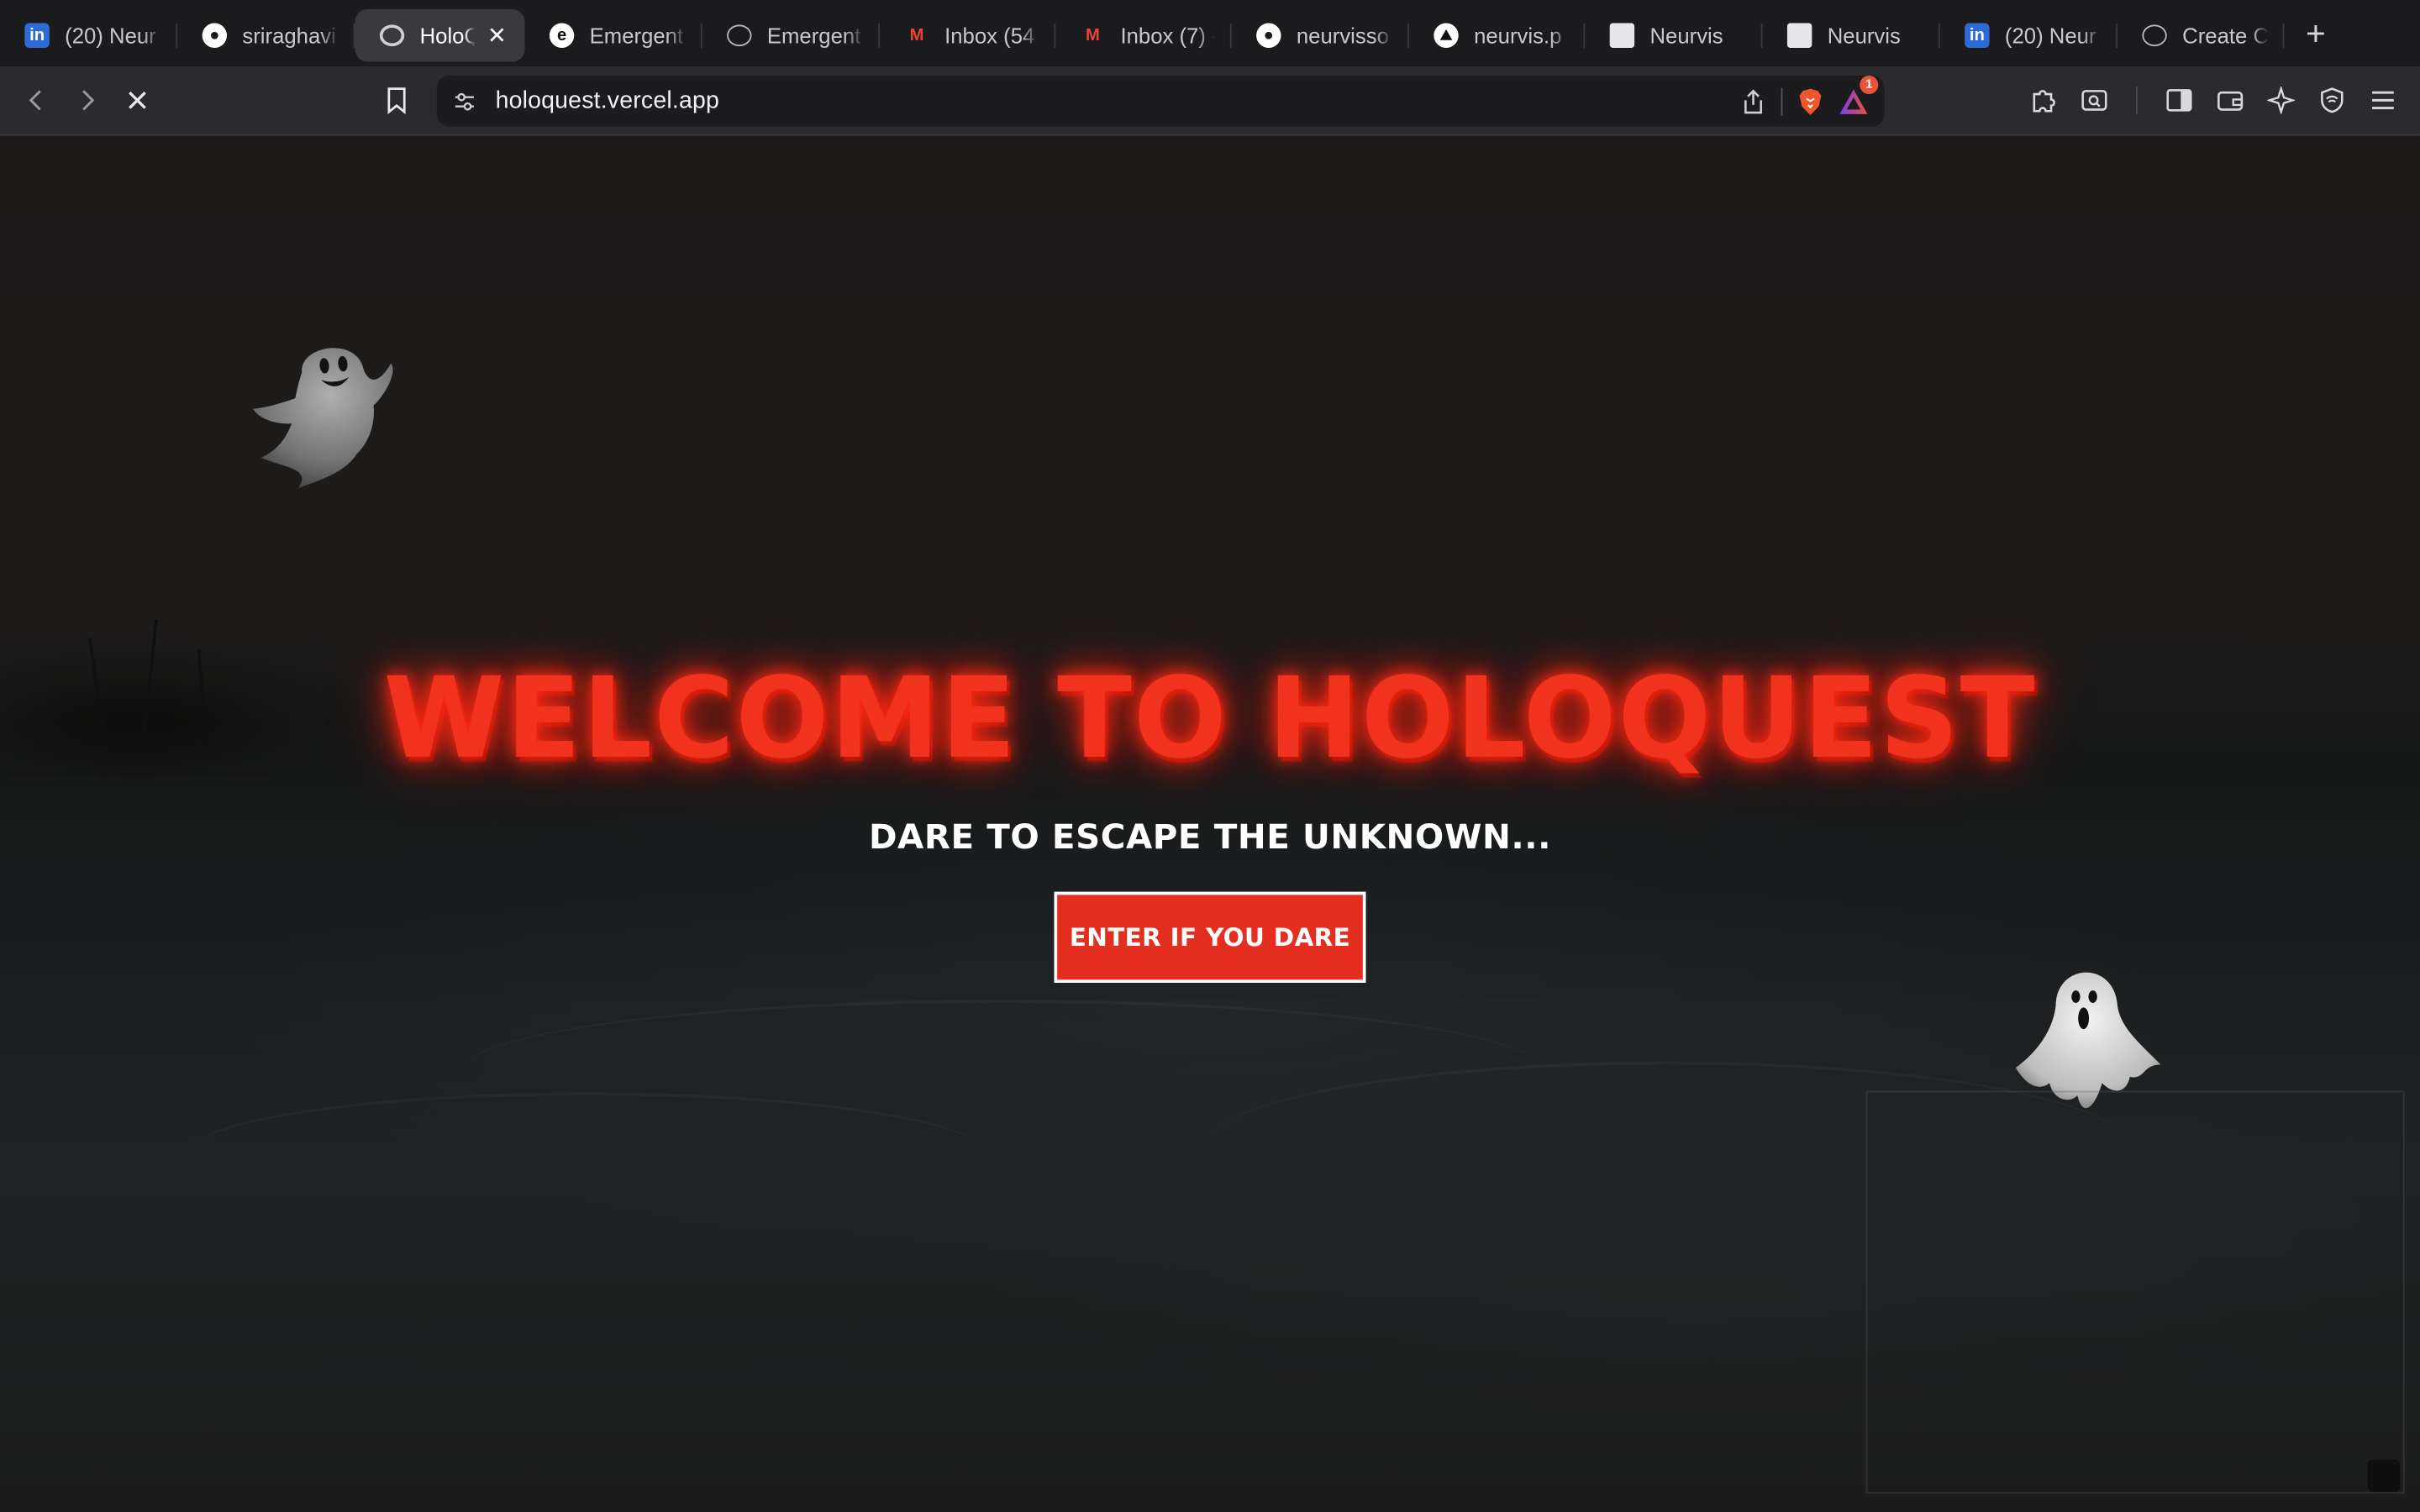 This screenshot has height=1512, width=2420. Describe the element at coordinates (607, 101) in the screenshot. I see `url-text: holoquest.vercel.app` at that location.